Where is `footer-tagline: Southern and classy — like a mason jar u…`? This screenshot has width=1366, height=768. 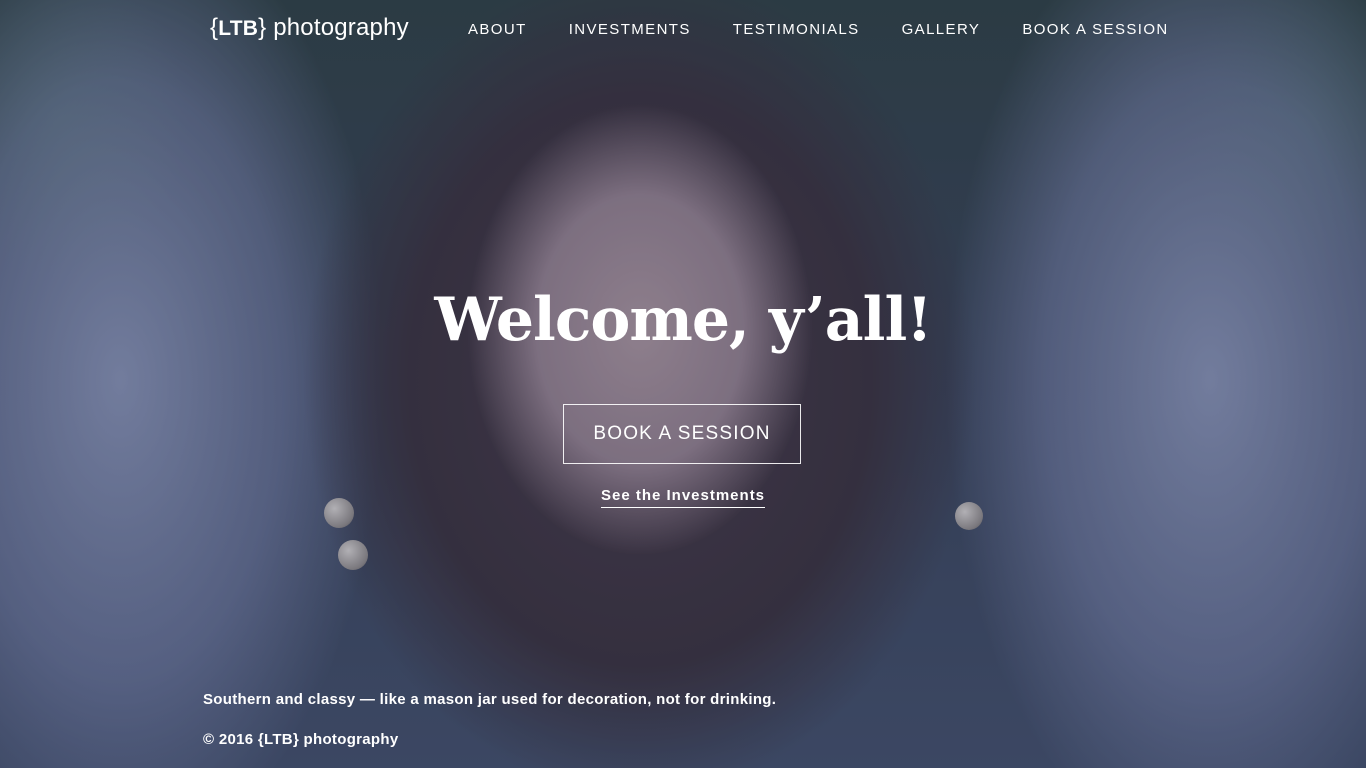
footer-tagline: Southern and classy — like a mason jar u… is located at coordinates (490, 699).